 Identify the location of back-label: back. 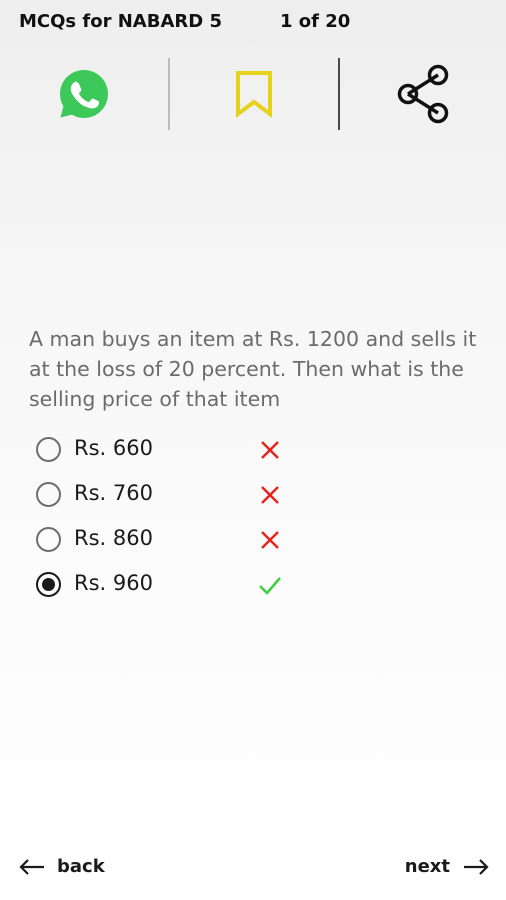
(81, 866).